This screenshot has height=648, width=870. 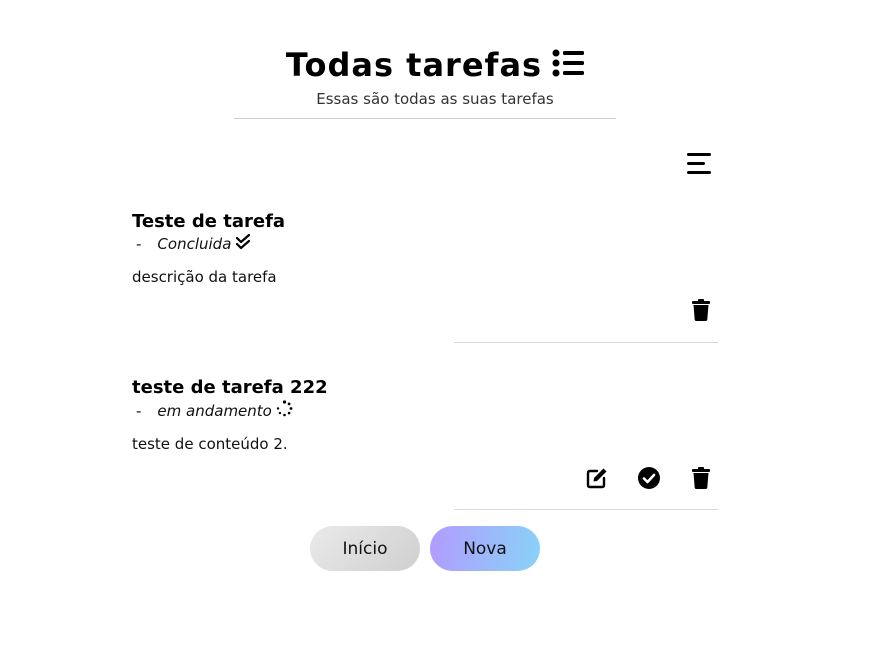 What do you see at coordinates (210, 444) in the screenshot?
I see `task-description: teste de conteúdo 2.` at bounding box center [210, 444].